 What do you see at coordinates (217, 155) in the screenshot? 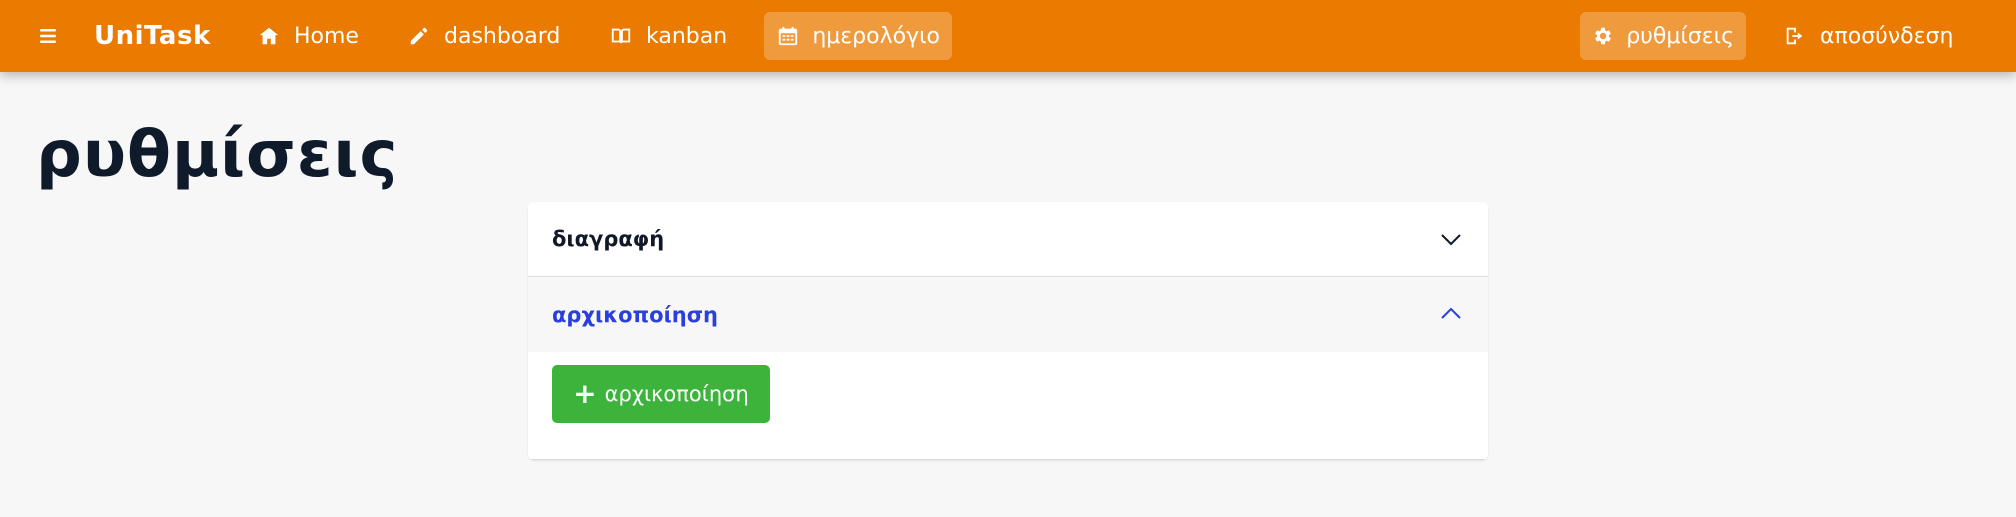
I see `page-title: ρυθμίσεις` at bounding box center [217, 155].